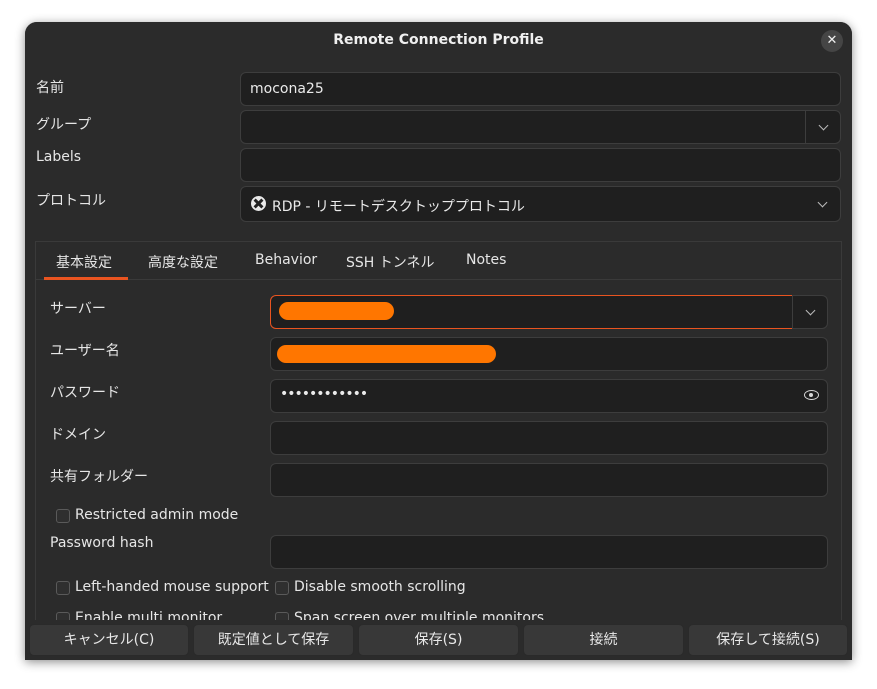  Describe the element at coordinates (438, 279) in the screenshot. I see `tabs-separator` at that location.